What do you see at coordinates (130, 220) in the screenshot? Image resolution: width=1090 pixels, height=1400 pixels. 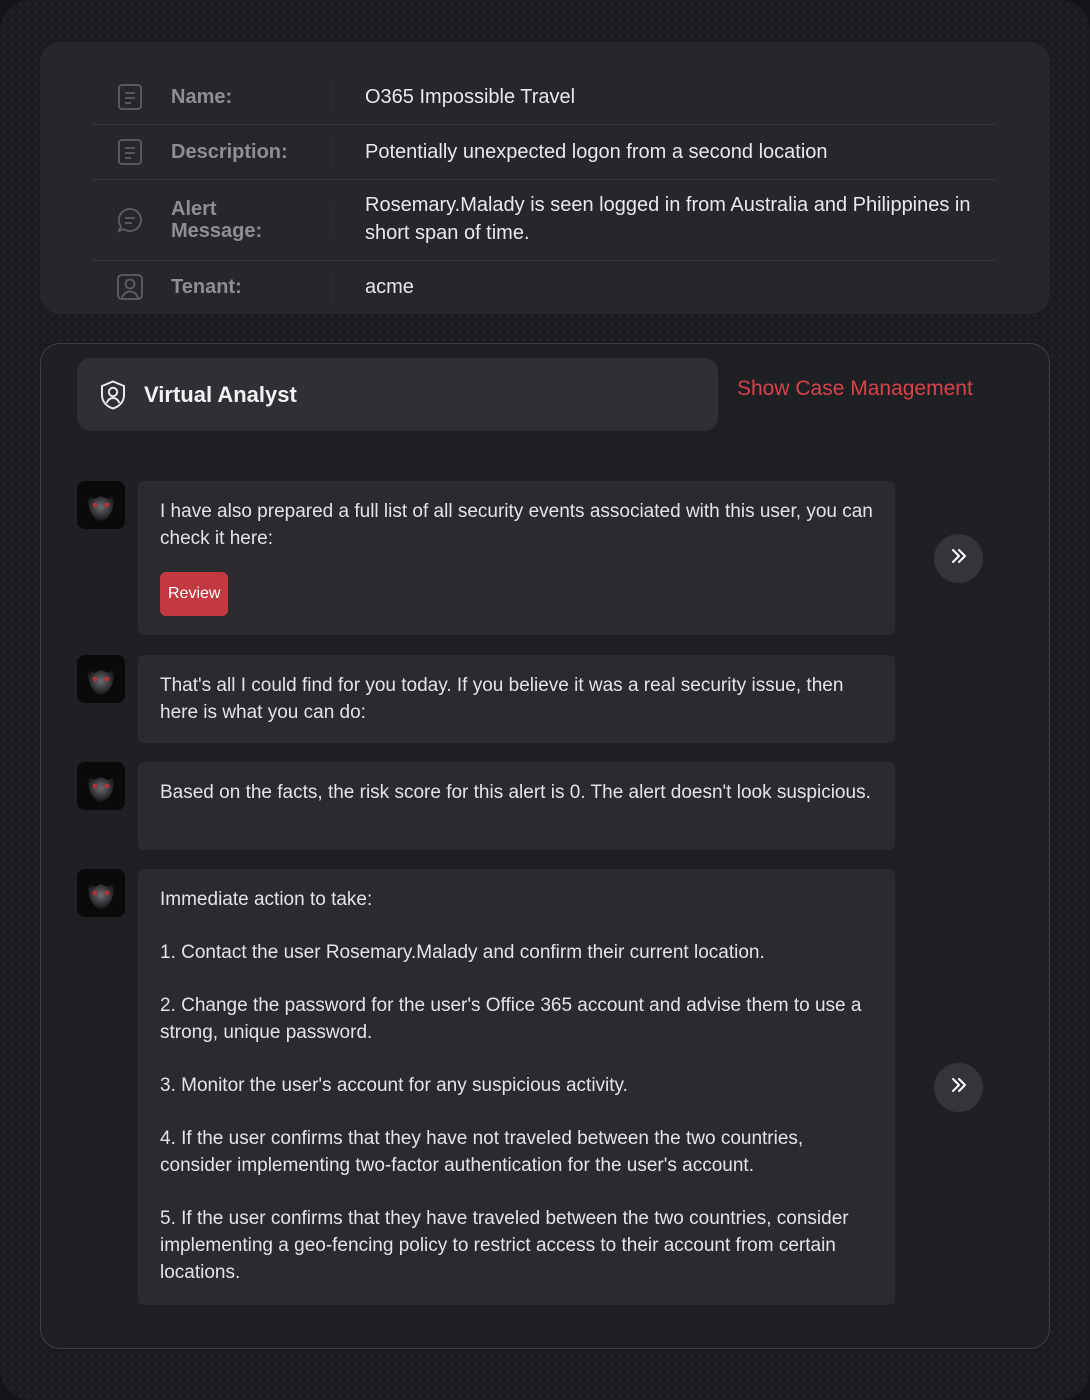 I see `chat-icon` at bounding box center [130, 220].